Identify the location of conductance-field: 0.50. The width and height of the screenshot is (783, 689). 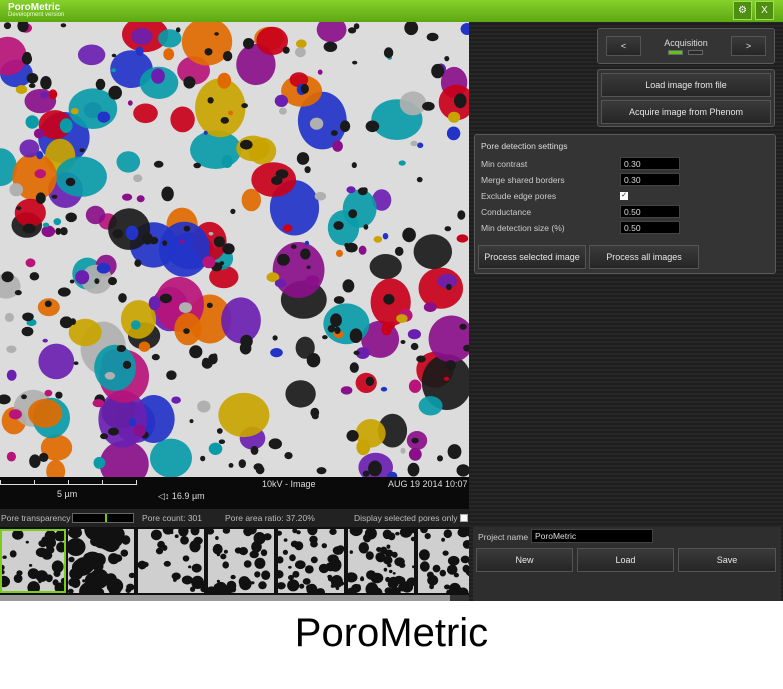
(650, 211).